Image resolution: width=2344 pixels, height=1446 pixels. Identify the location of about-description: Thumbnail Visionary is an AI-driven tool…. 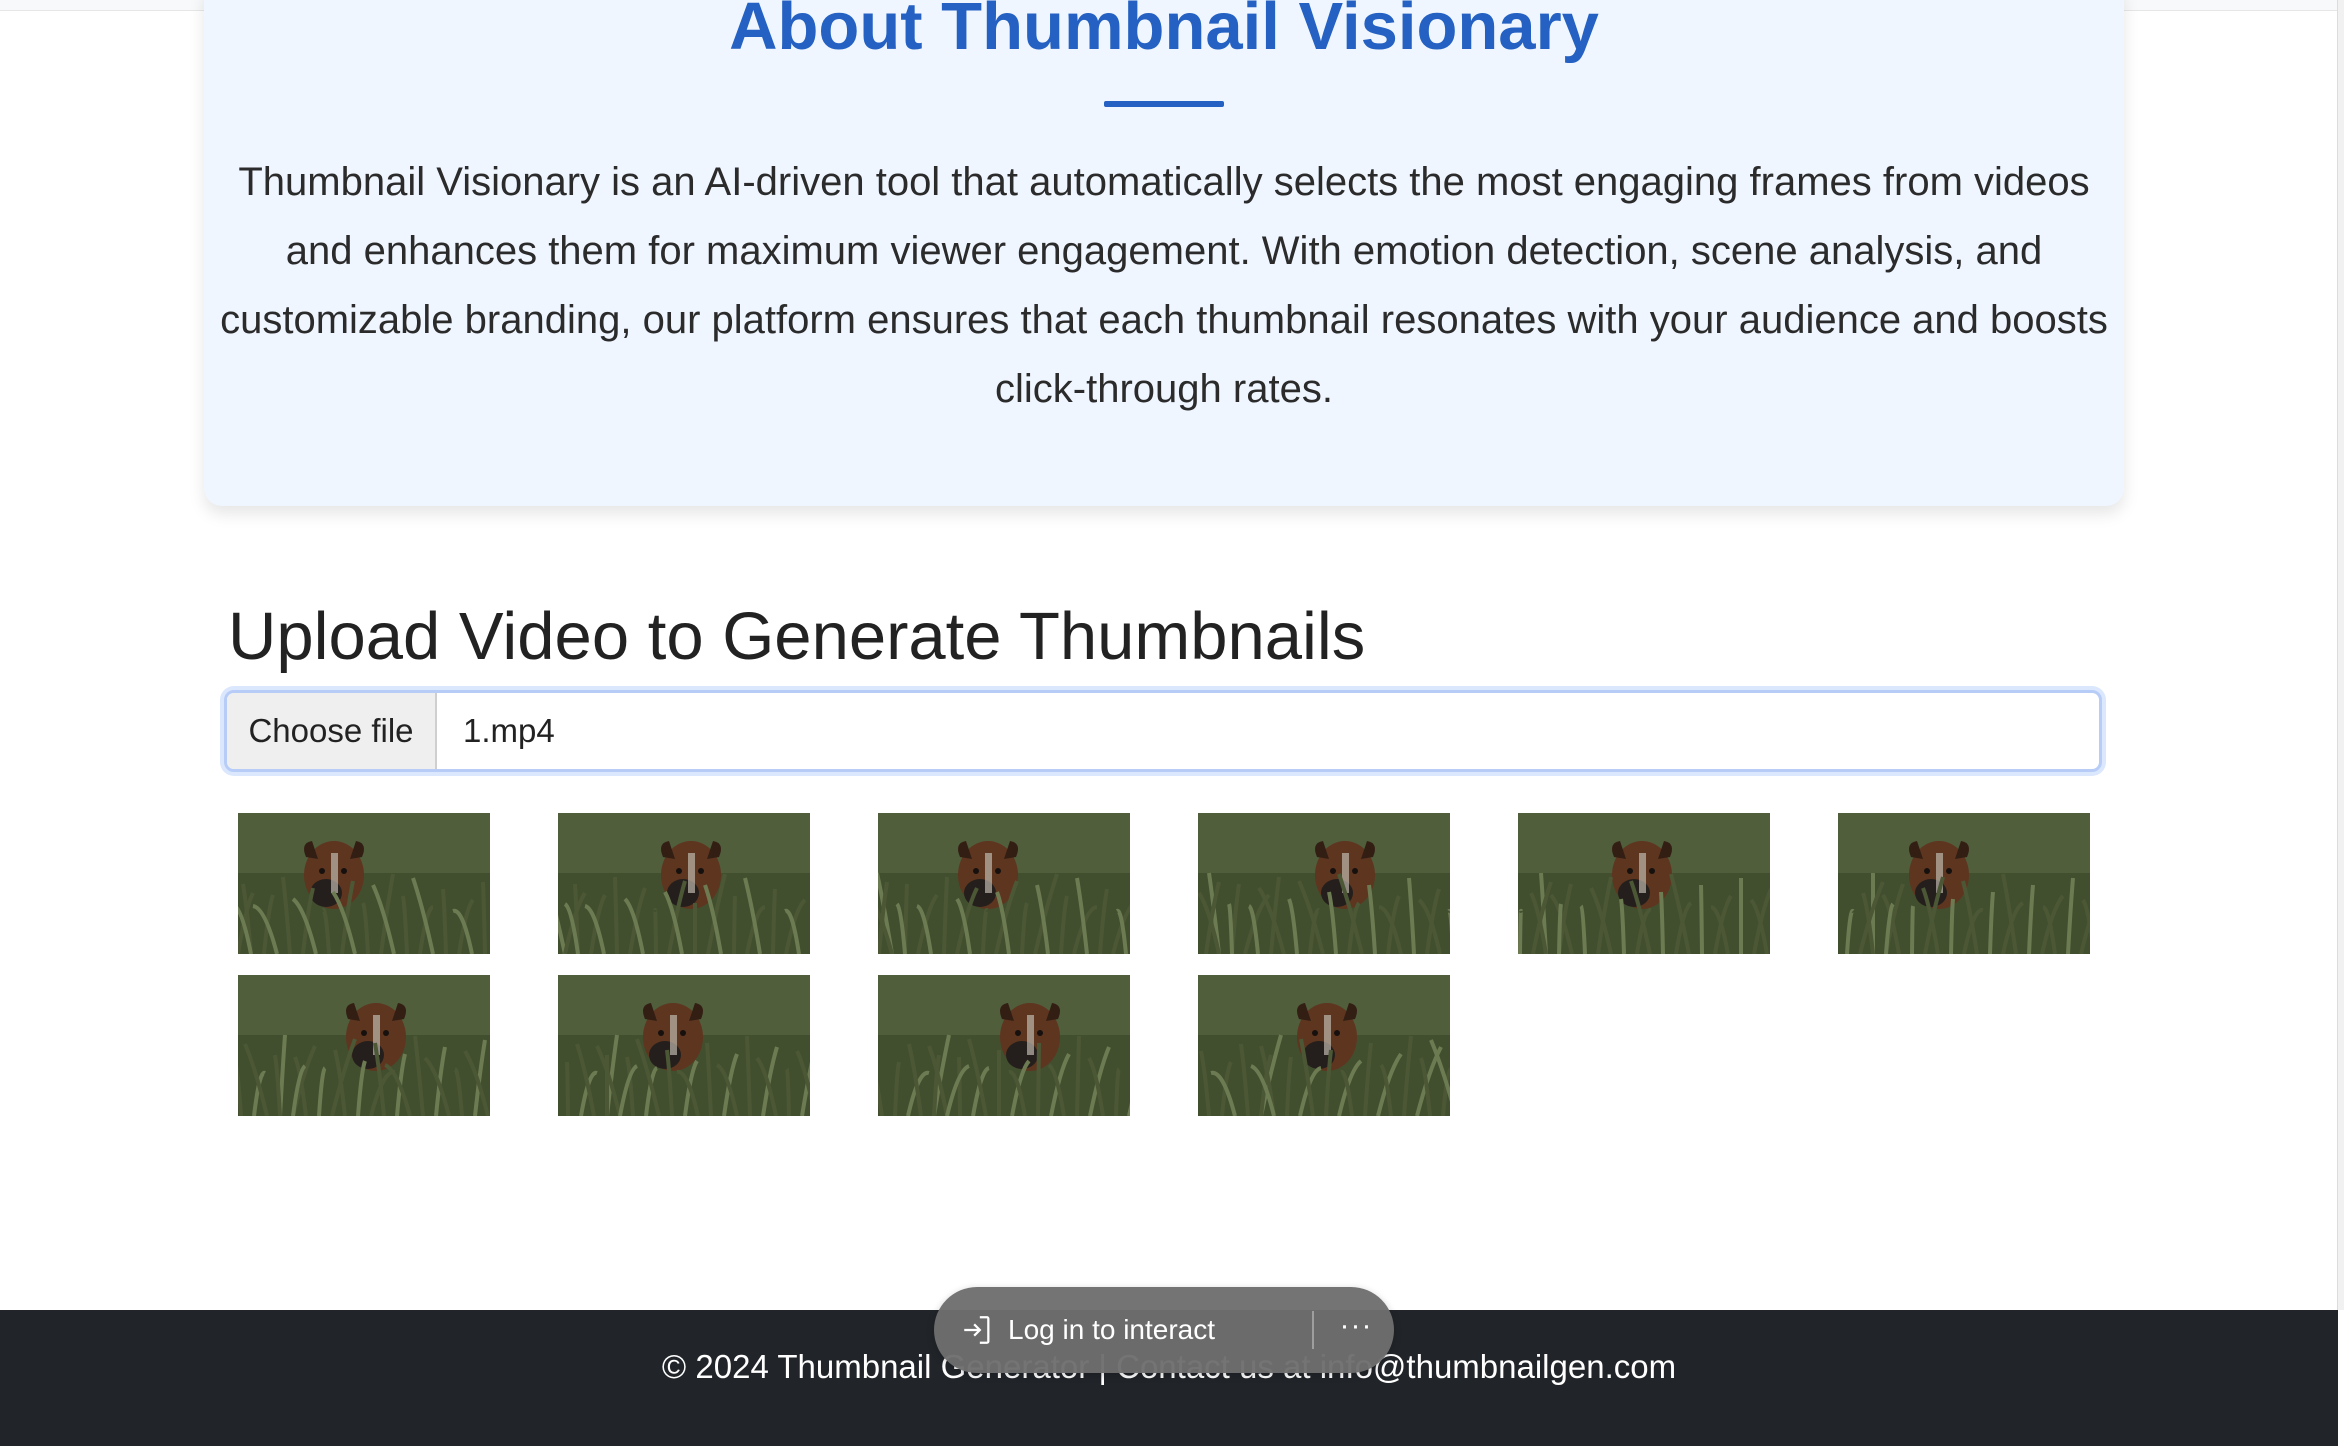
(1164, 285).